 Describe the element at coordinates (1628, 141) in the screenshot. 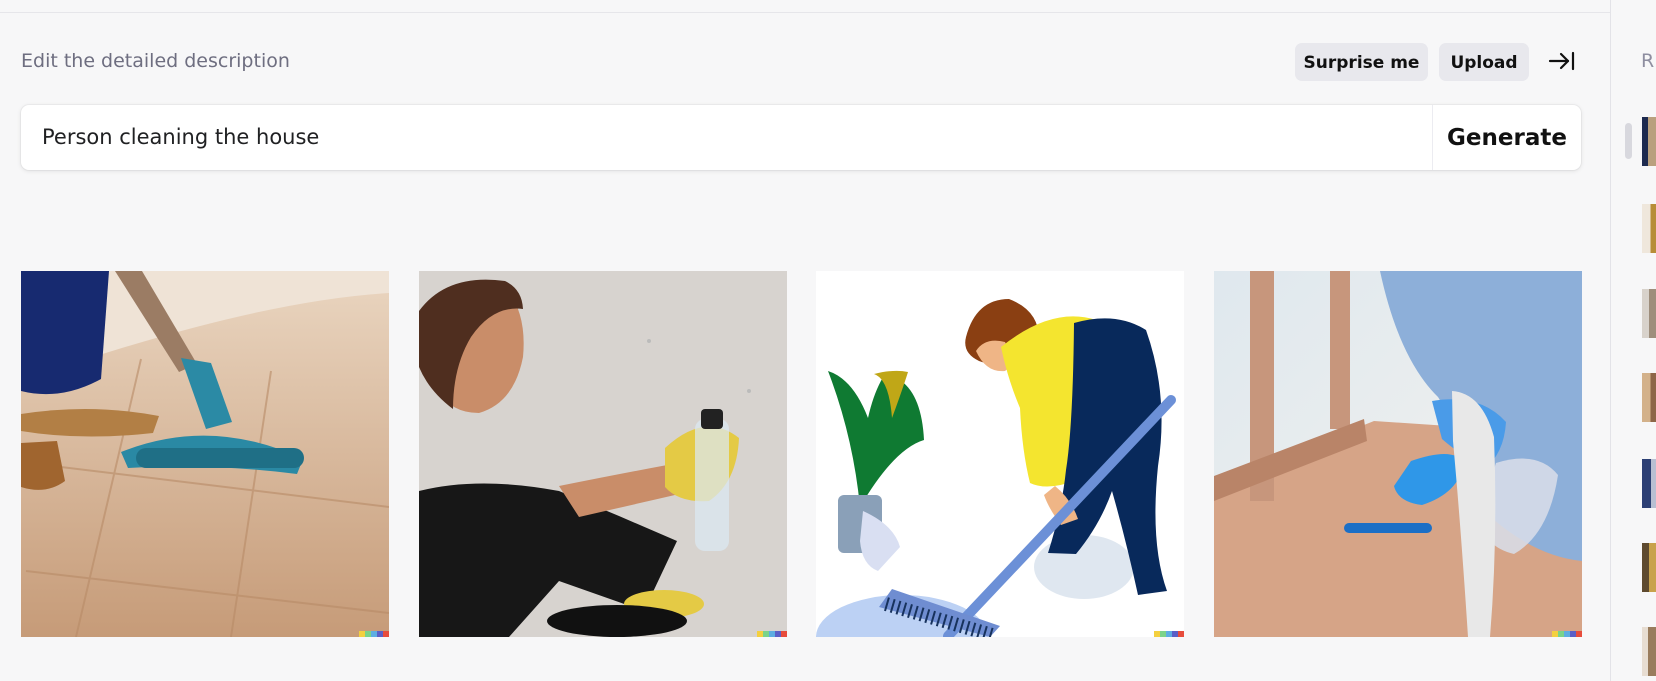

I see `panel-scrollbar` at that location.